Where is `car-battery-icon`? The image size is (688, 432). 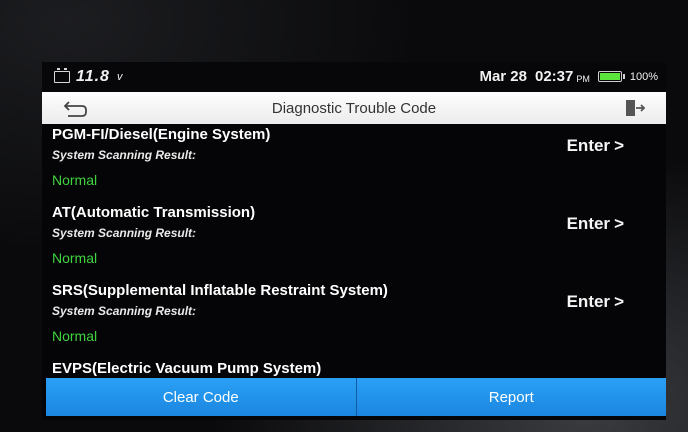
car-battery-icon is located at coordinates (62, 75).